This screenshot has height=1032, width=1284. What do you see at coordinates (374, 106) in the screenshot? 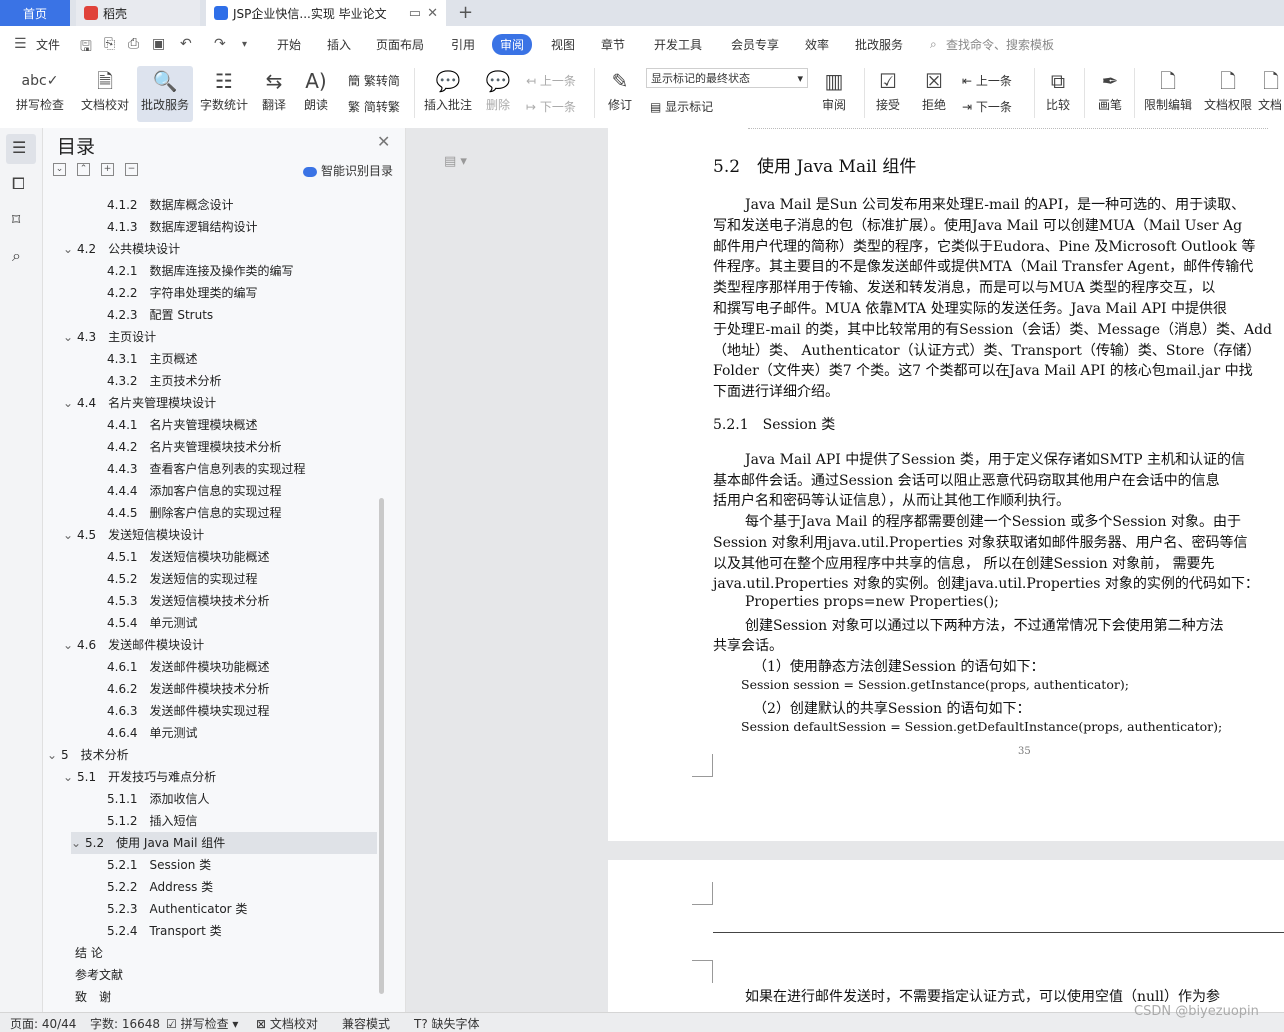
I see `simp-to-trad-button: 繁 简转繁` at bounding box center [374, 106].